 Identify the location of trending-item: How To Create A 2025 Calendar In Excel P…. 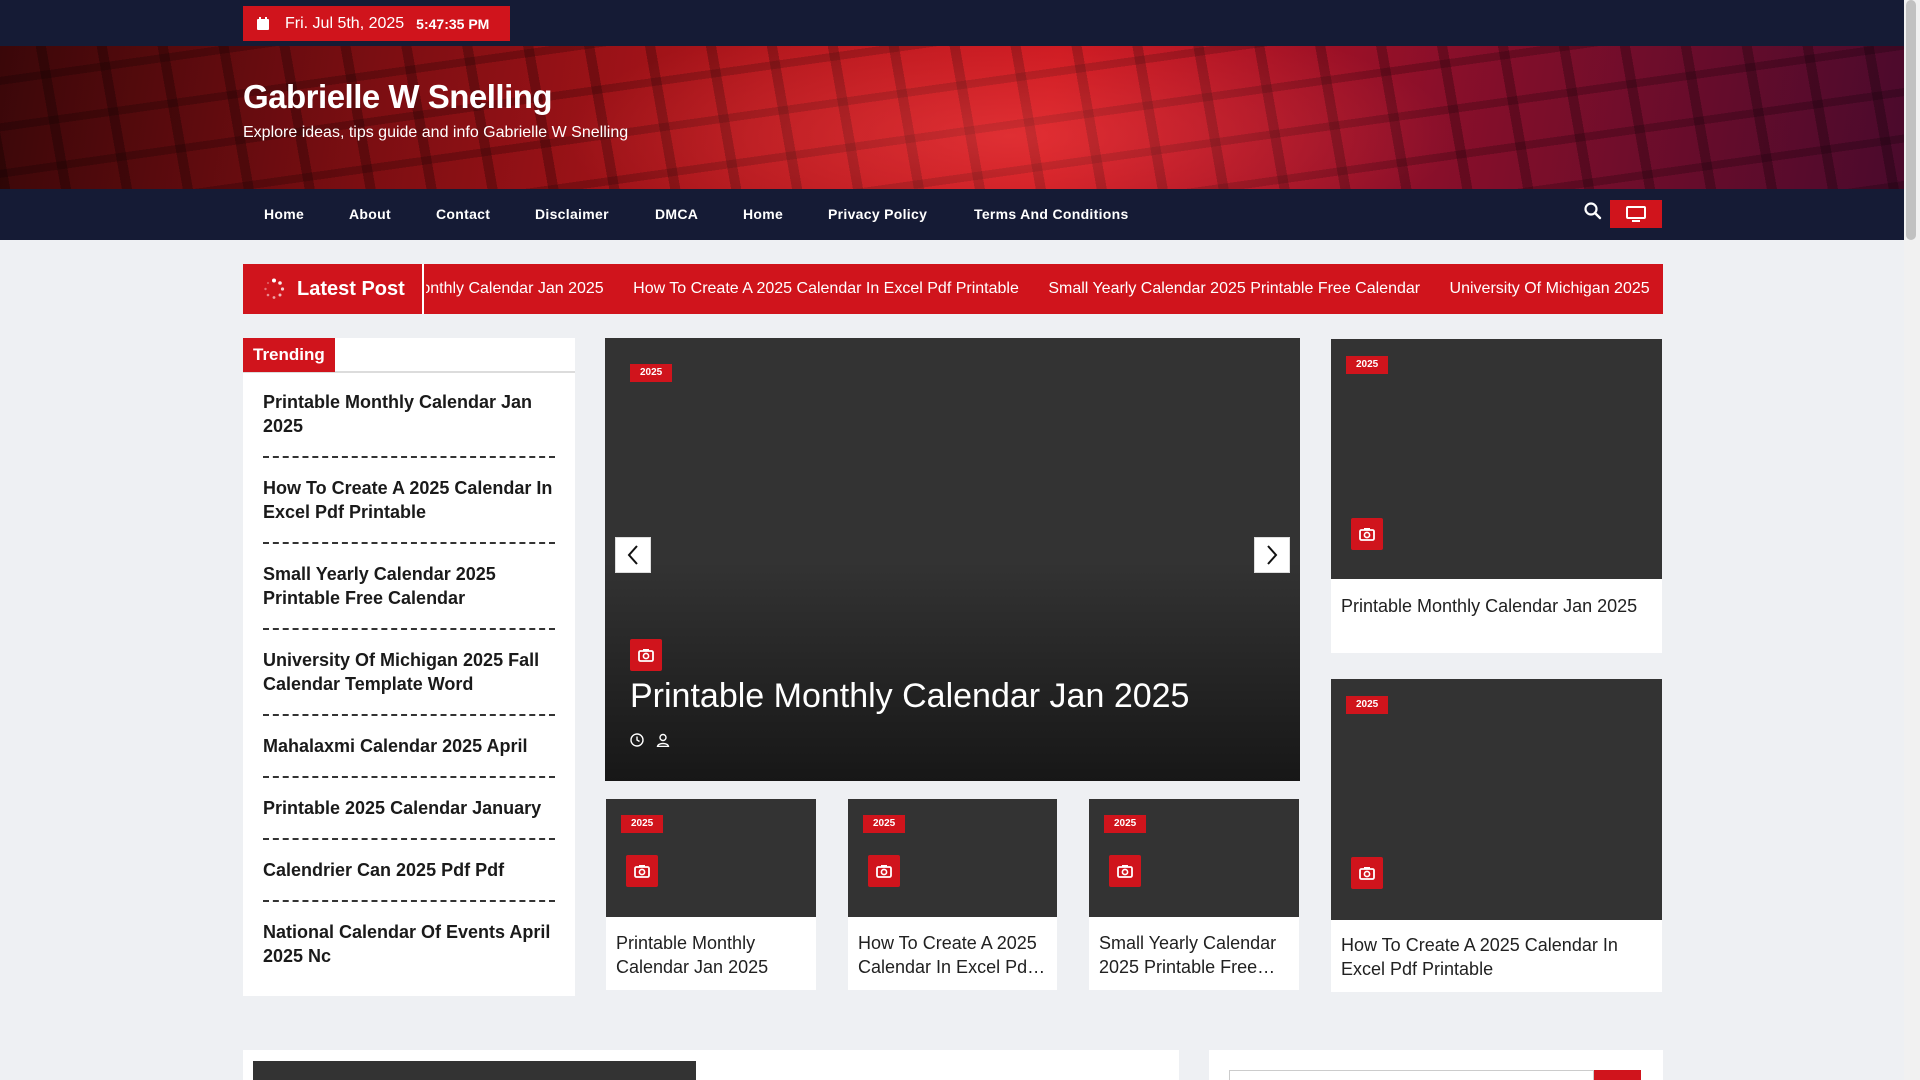
(409, 510).